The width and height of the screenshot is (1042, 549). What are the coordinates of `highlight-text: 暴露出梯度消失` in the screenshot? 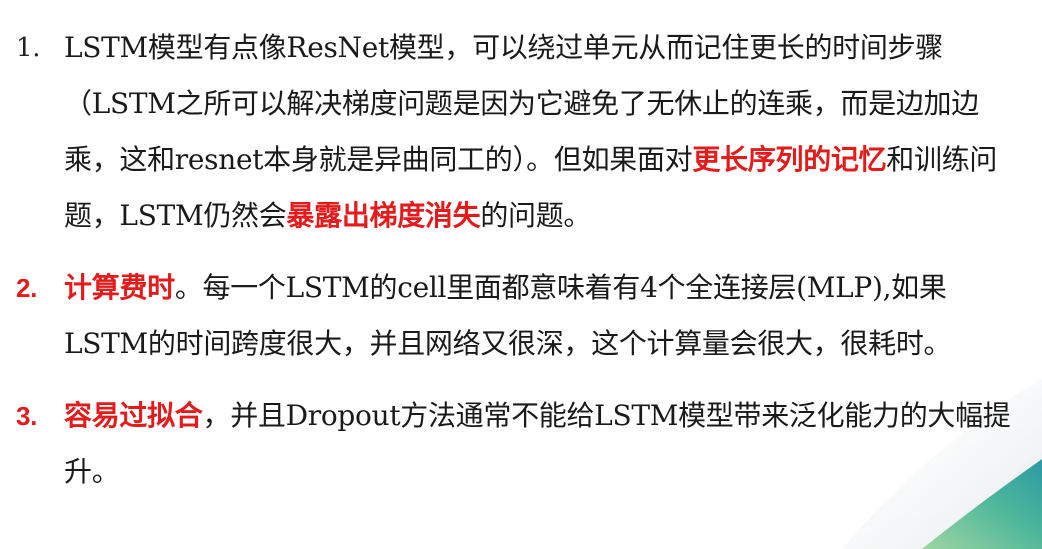 It's located at (383, 215).